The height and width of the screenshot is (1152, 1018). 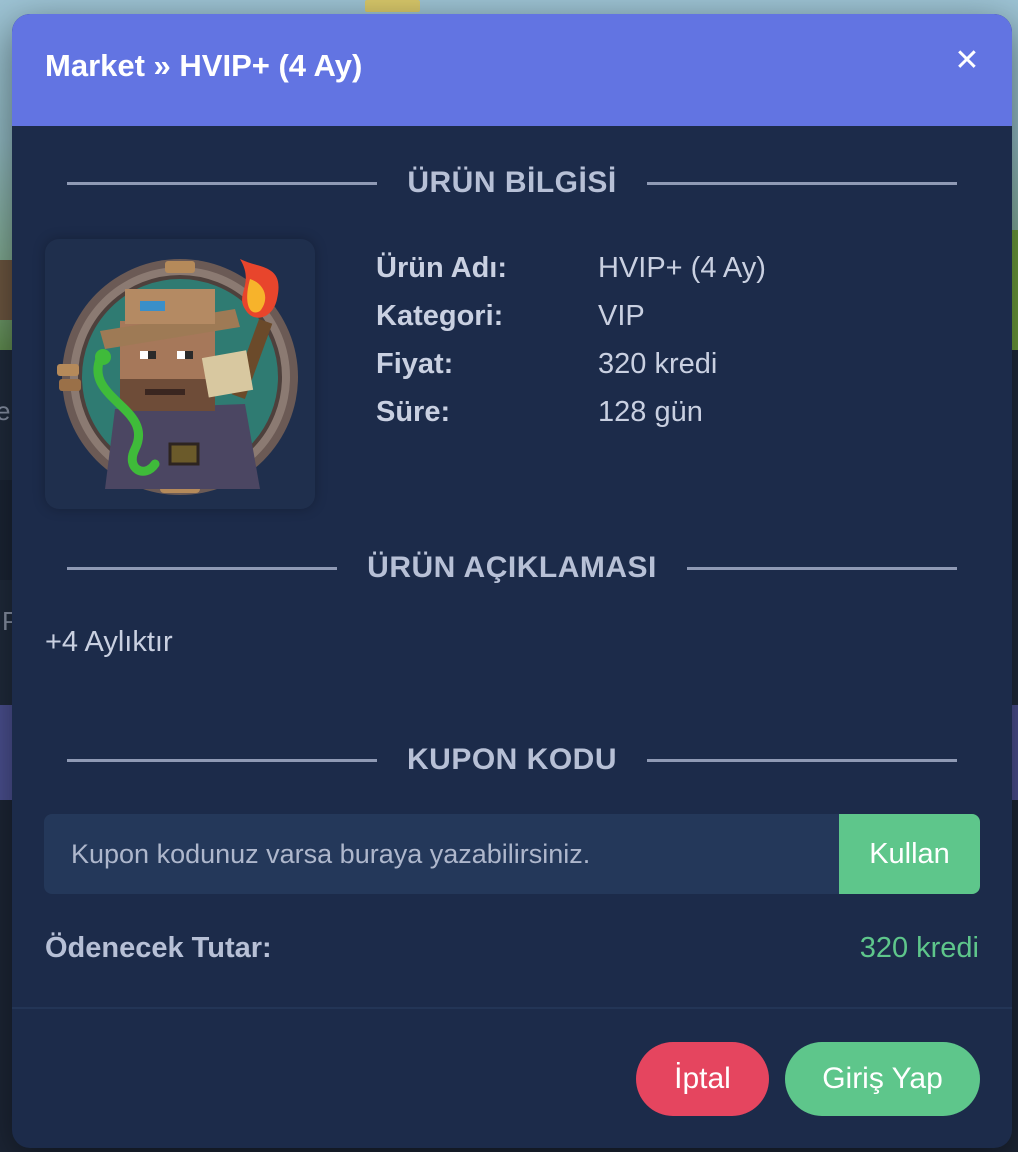 I want to click on info-value: HVIP+ (4 Ay), so click(x=682, y=267).